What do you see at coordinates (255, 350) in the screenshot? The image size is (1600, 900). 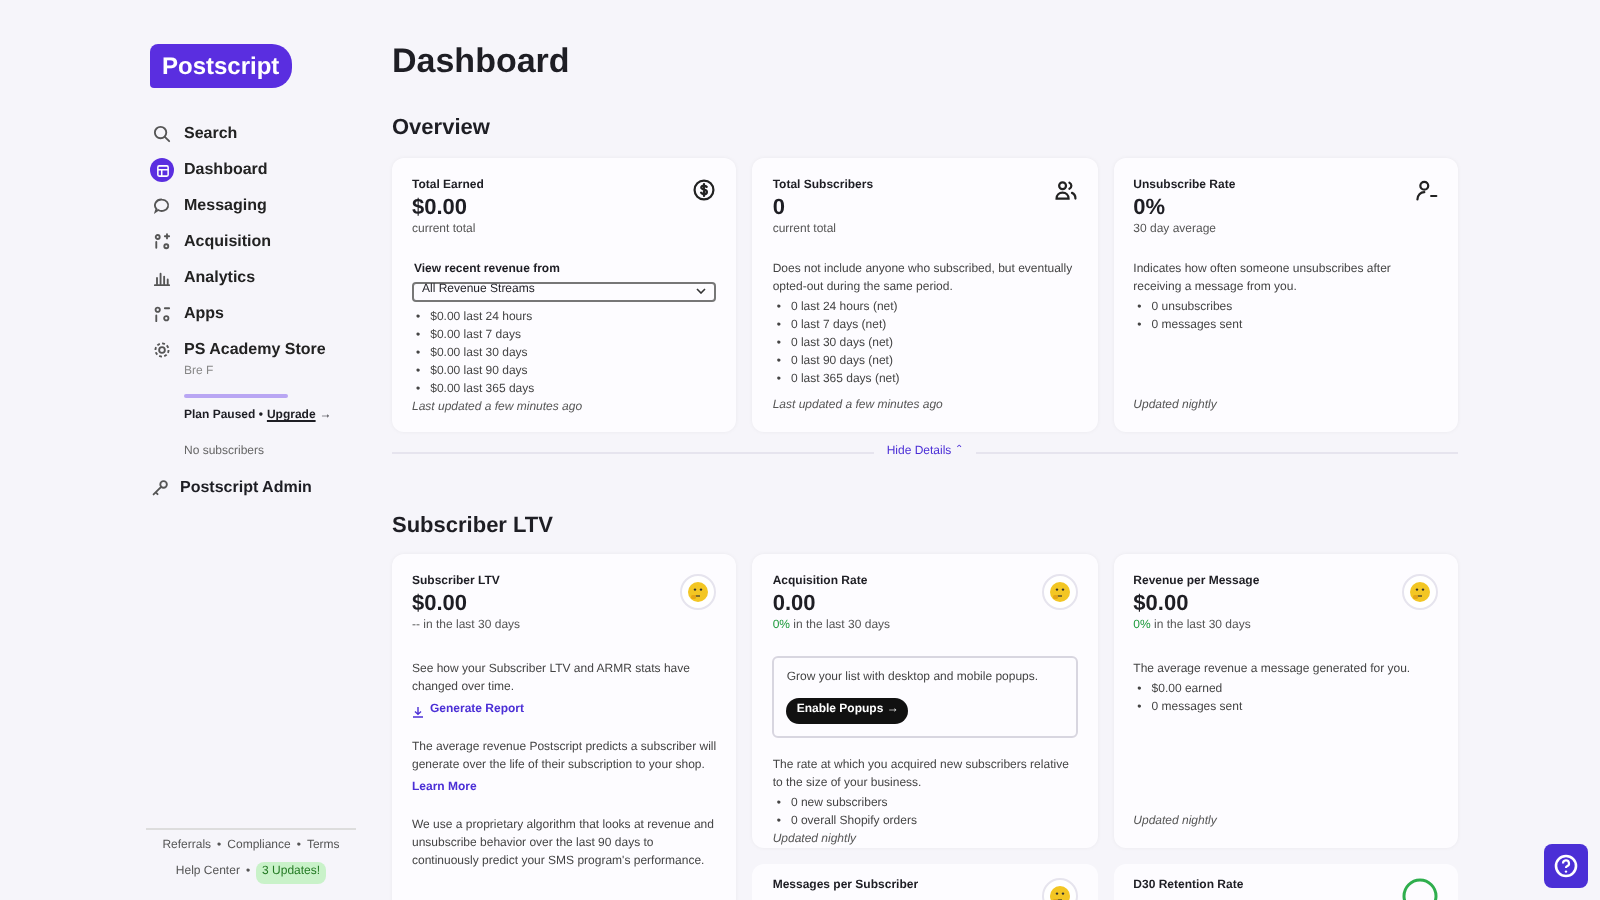 I see `nav-item: PS Academy Store` at bounding box center [255, 350].